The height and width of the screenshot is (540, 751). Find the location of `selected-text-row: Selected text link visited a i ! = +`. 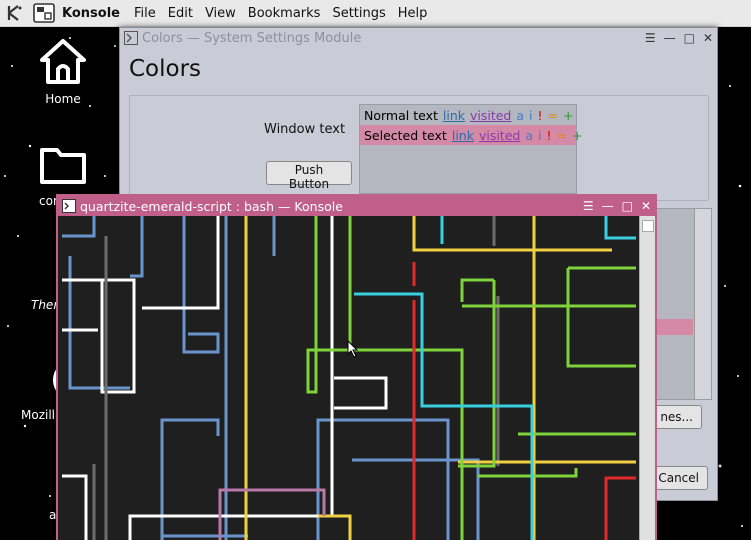

selected-text-row: Selected text link visited a i ! = + is located at coordinates (471, 135).